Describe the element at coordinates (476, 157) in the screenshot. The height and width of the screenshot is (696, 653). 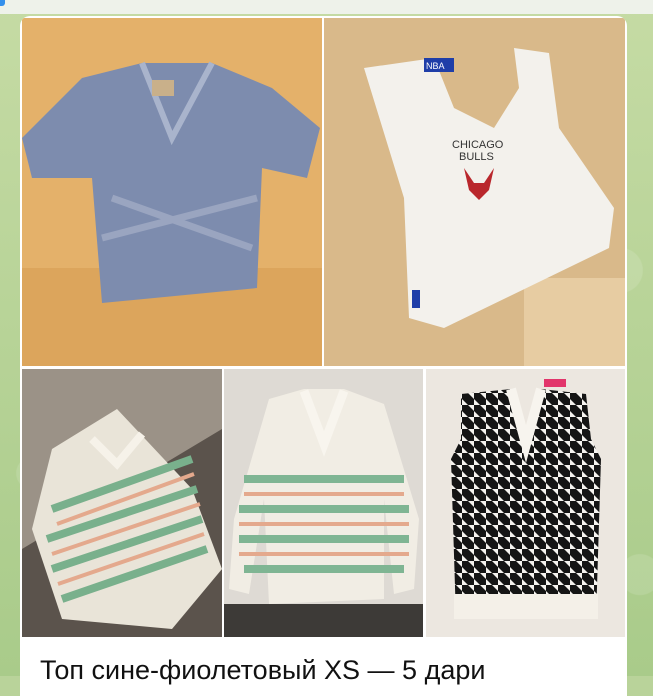
I see `svg-text: BULLS` at that location.